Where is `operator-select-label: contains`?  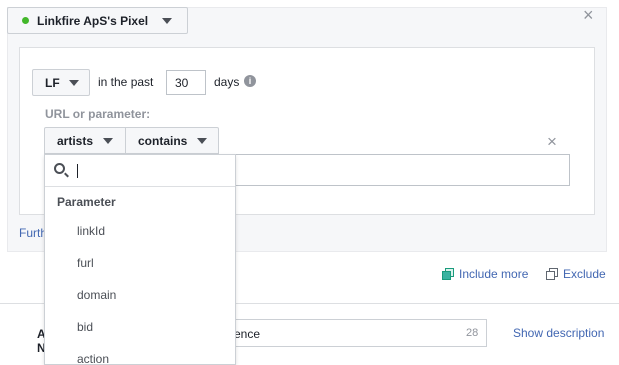
operator-select-label: contains is located at coordinates (163, 140).